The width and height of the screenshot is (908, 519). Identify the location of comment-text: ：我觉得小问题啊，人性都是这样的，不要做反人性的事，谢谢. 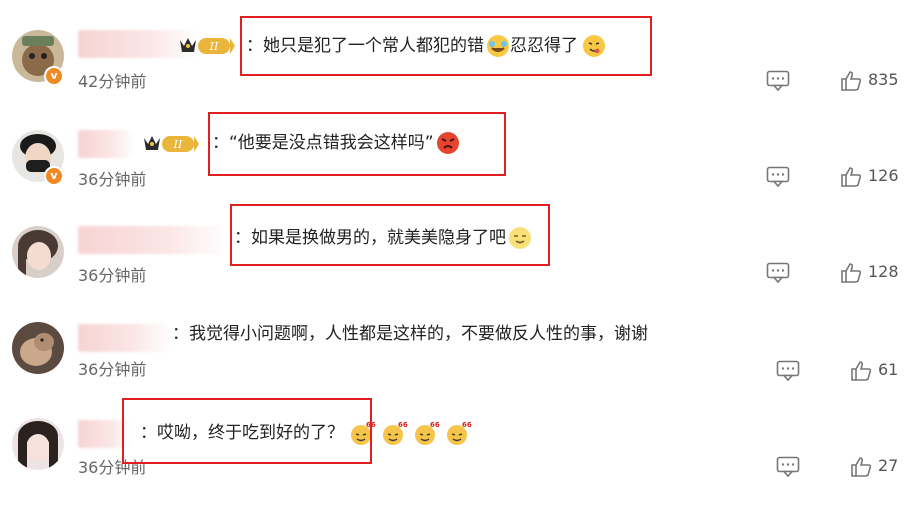
(410, 334).